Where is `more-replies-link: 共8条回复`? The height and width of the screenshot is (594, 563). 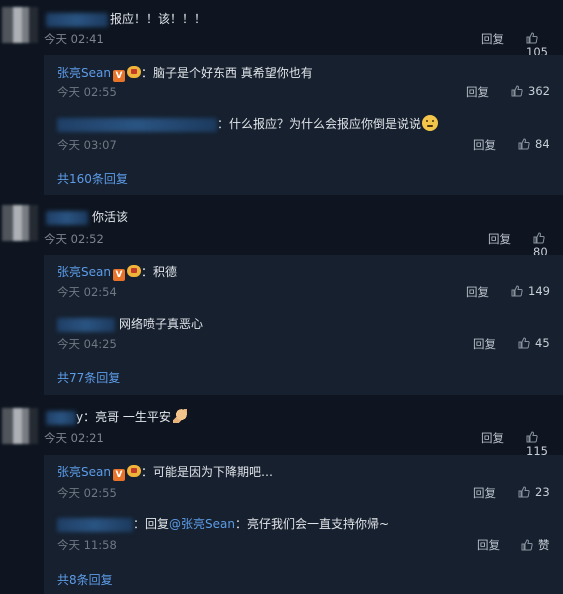 more-replies-link: 共8条回复 is located at coordinates (85, 579).